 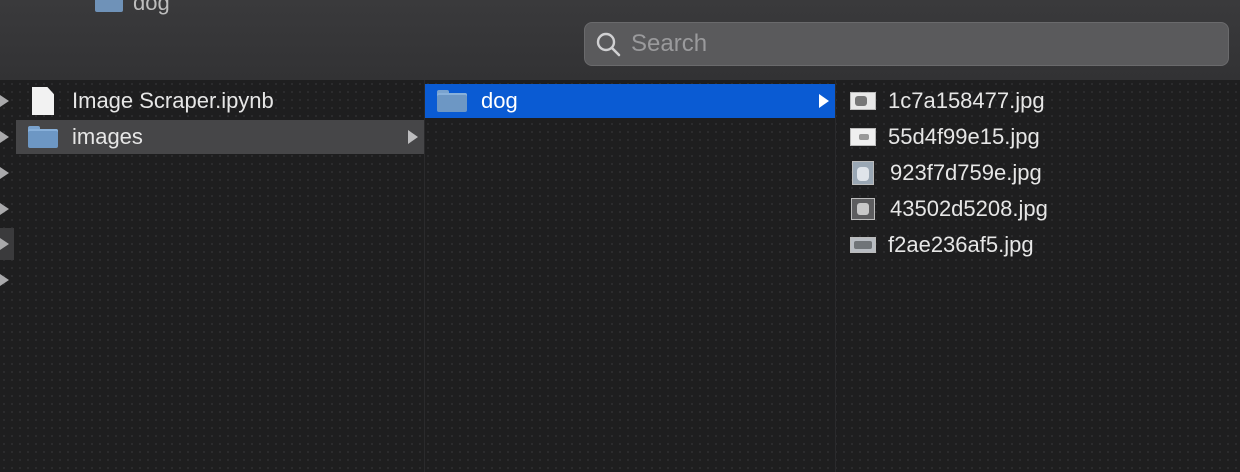 What do you see at coordinates (608, 44) in the screenshot?
I see `search-icon` at bounding box center [608, 44].